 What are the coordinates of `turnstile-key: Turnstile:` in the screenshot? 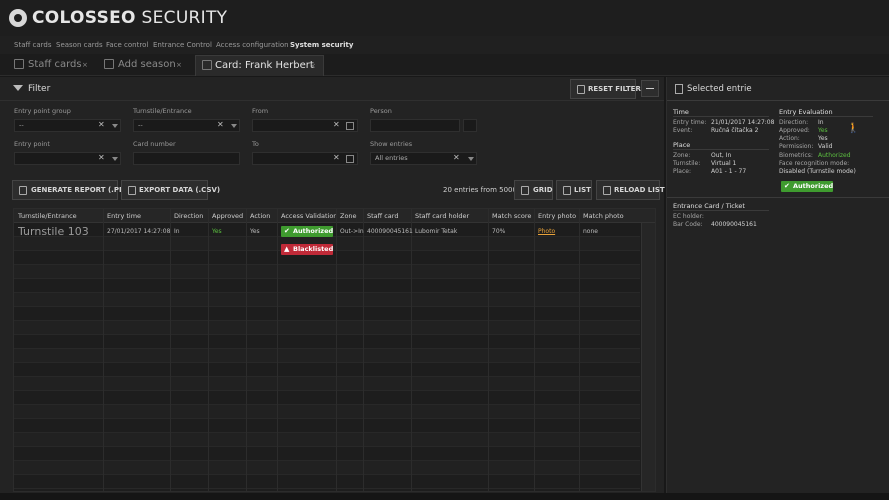 It's located at (687, 163).